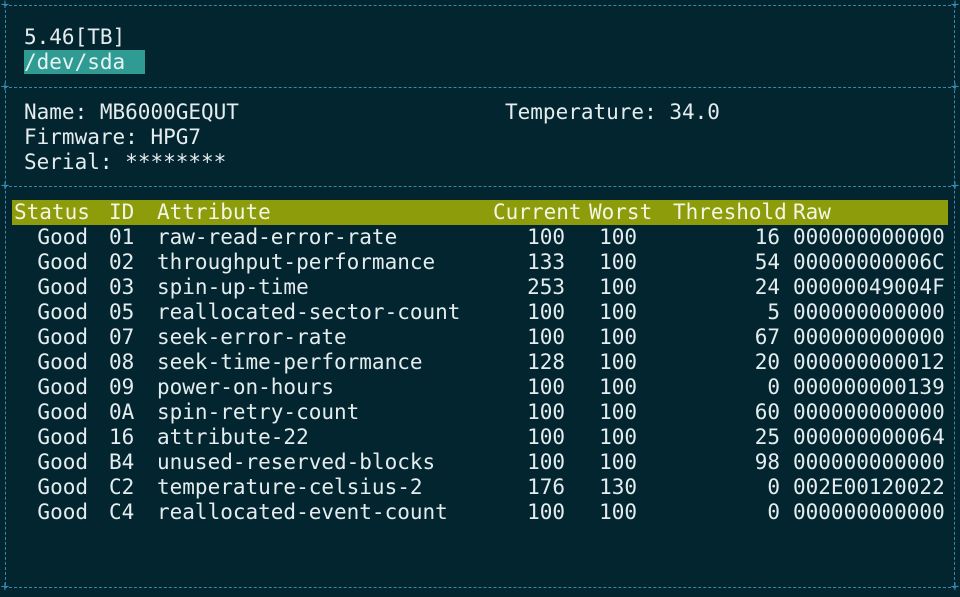 This screenshot has height=597, width=960. Describe the element at coordinates (81, 137) in the screenshot. I see `firmware-label: Firmware:` at that location.